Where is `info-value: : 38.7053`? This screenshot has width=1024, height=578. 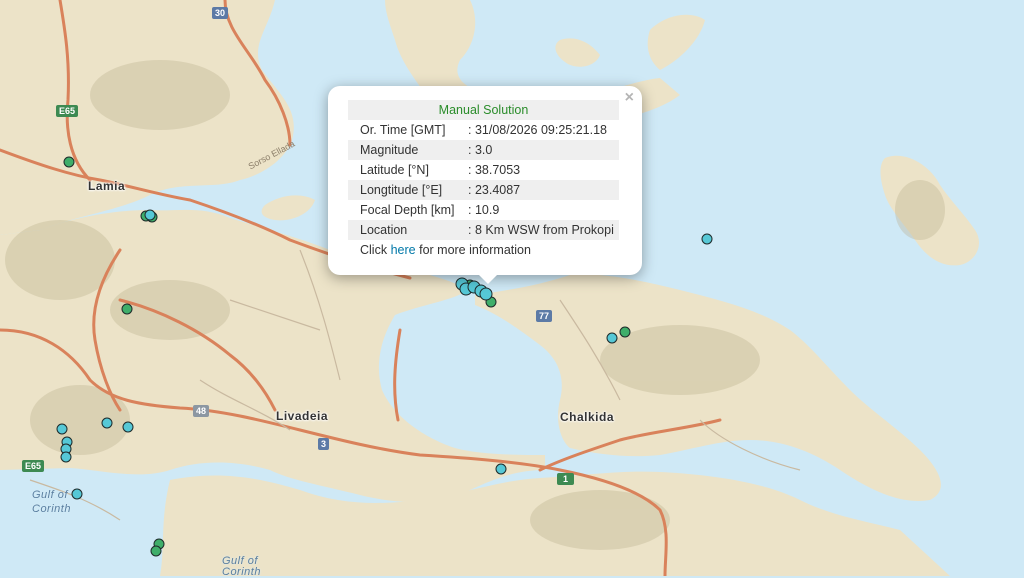
info-value: : 38.7053 is located at coordinates (494, 170).